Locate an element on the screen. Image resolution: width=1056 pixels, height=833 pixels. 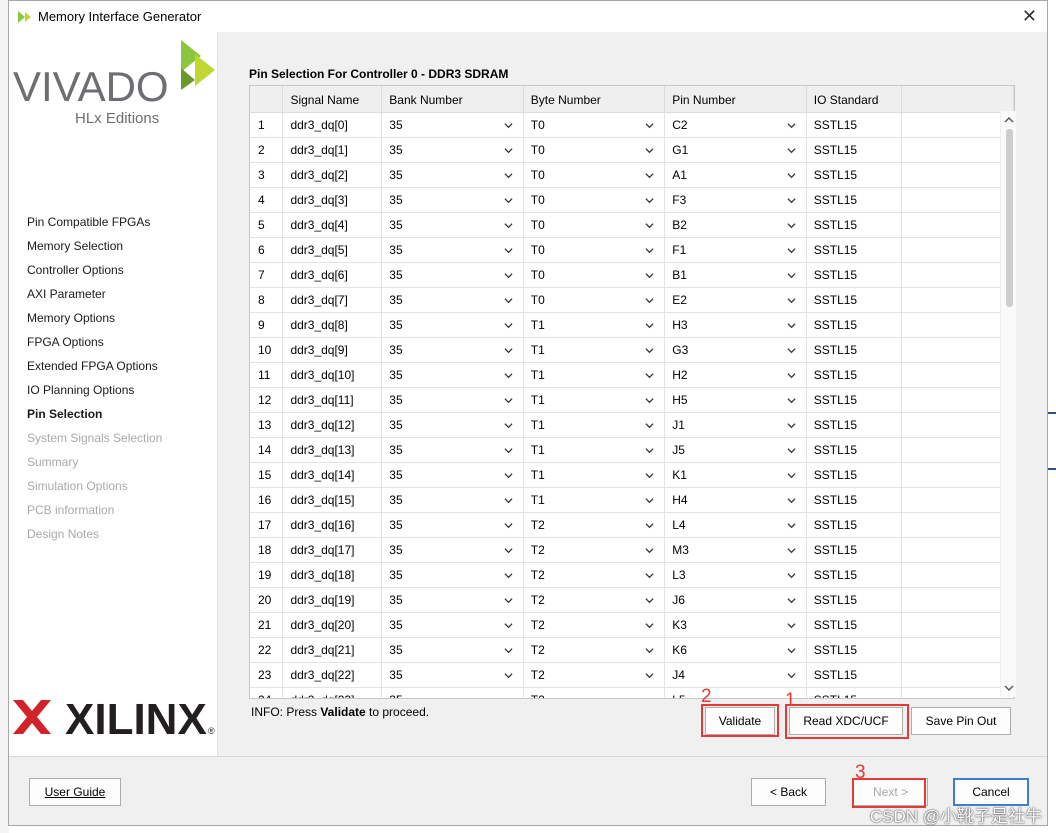
table-row: 1 ddr3_dq[0] 35 T0 C2 SSTL15 is located at coordinates (632, 125).